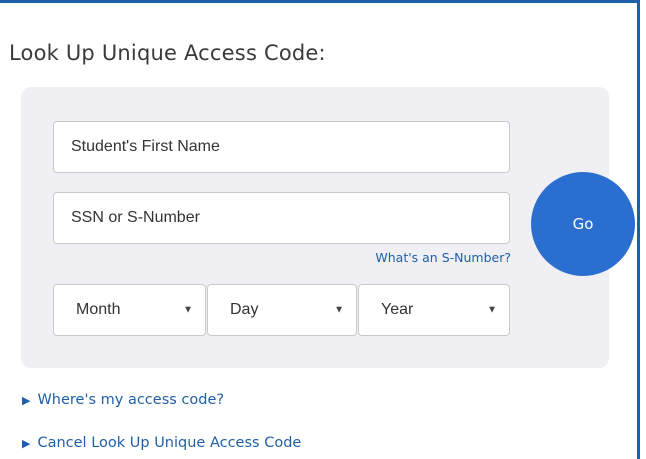  Describe the element at coordinates (443, 257) in the screenshot. I see `s-number-help-link: What's an S-Number?` at that location.